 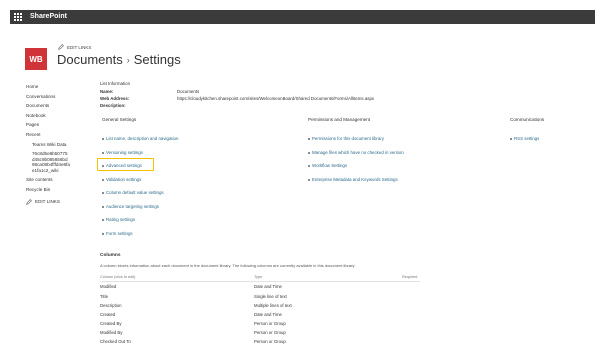 What do you see at coordinates (51, 180) in the screenshot?
I see `nav-item-site-contents: Site contents` at bounding box center [51, 180].